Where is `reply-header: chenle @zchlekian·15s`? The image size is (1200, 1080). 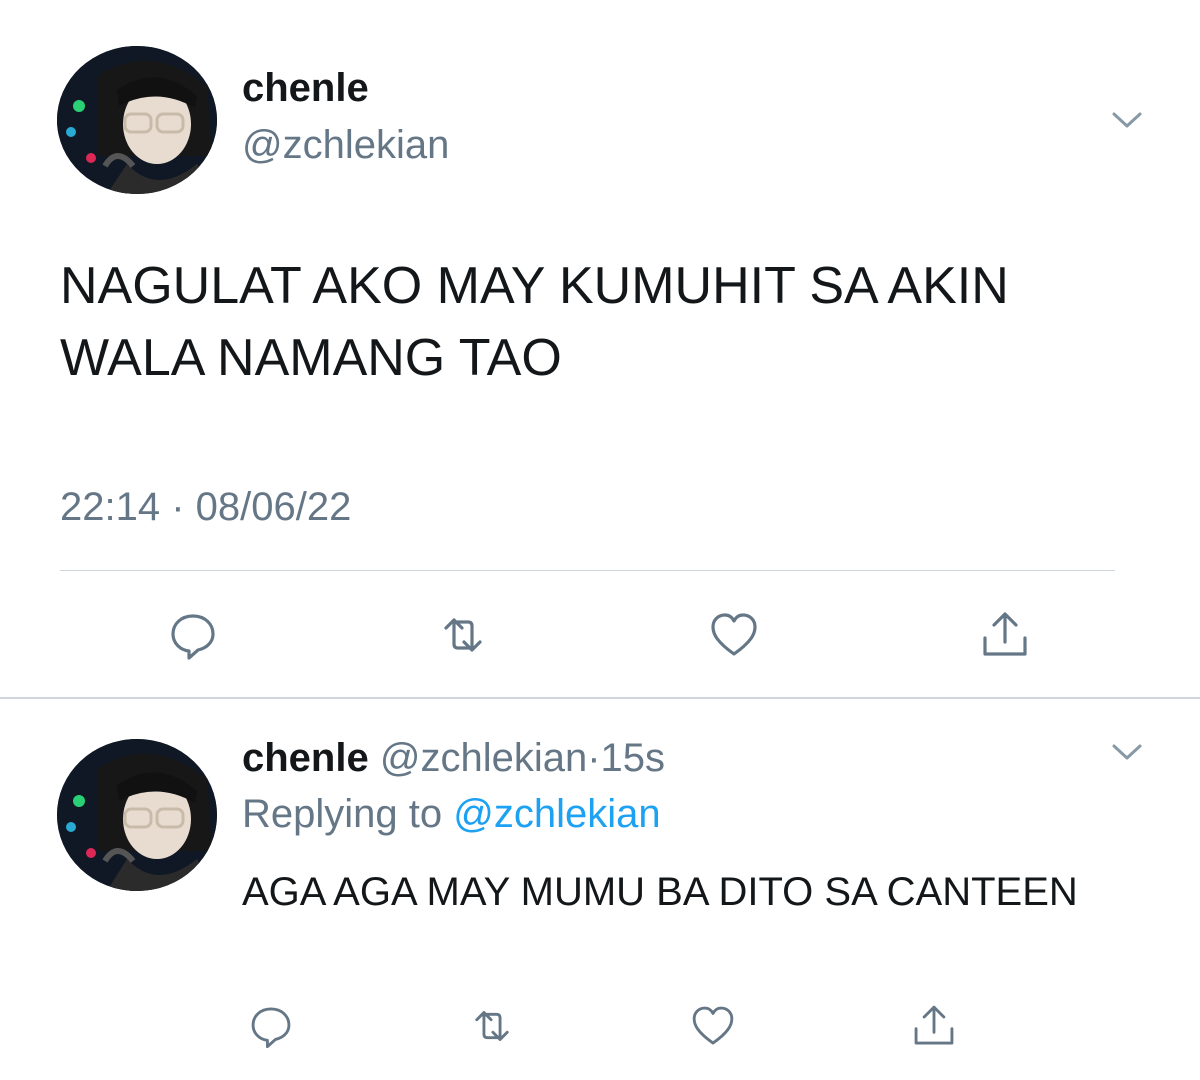
reply-header: chenle @zchlekian·15s is located at coordinates (453, 758).